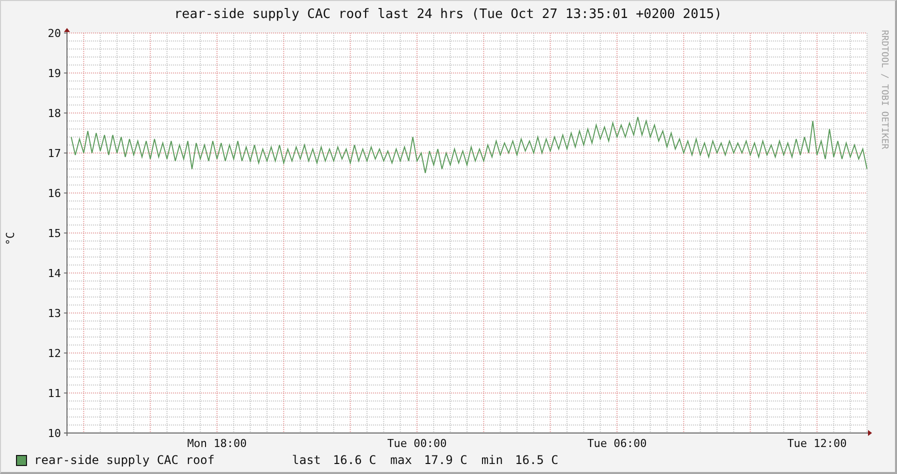 The height and width of the screenshot is (474, 897). I want to click on stat-label: last, so click(306, 460).